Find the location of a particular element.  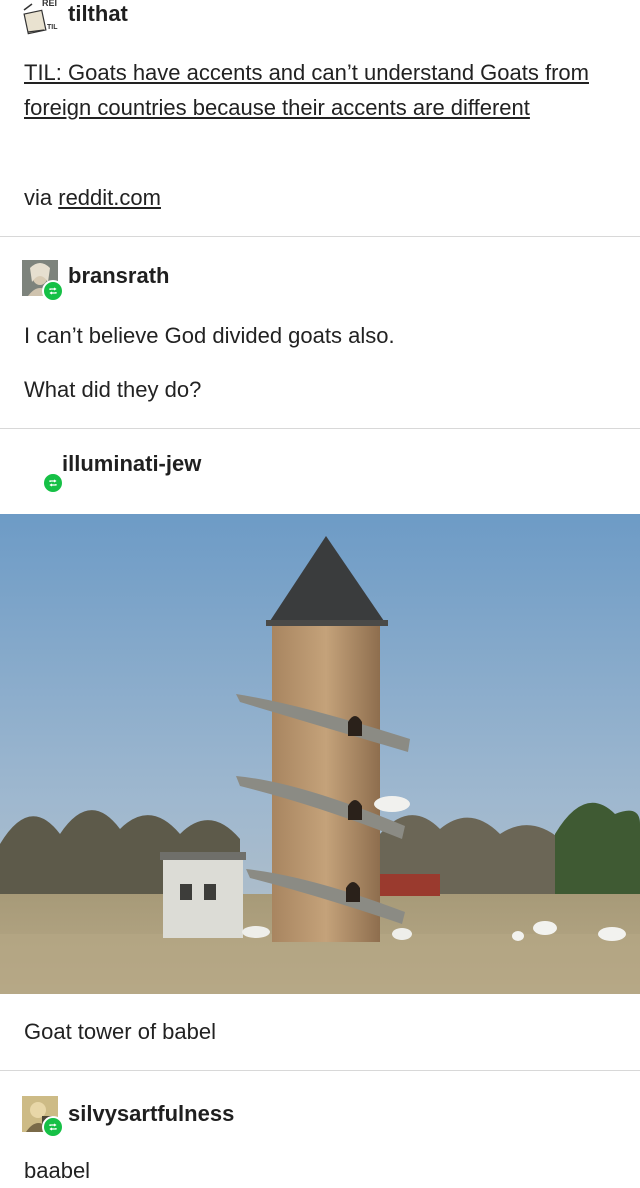

post-text: baabel is located at coordinates (57, 1170).